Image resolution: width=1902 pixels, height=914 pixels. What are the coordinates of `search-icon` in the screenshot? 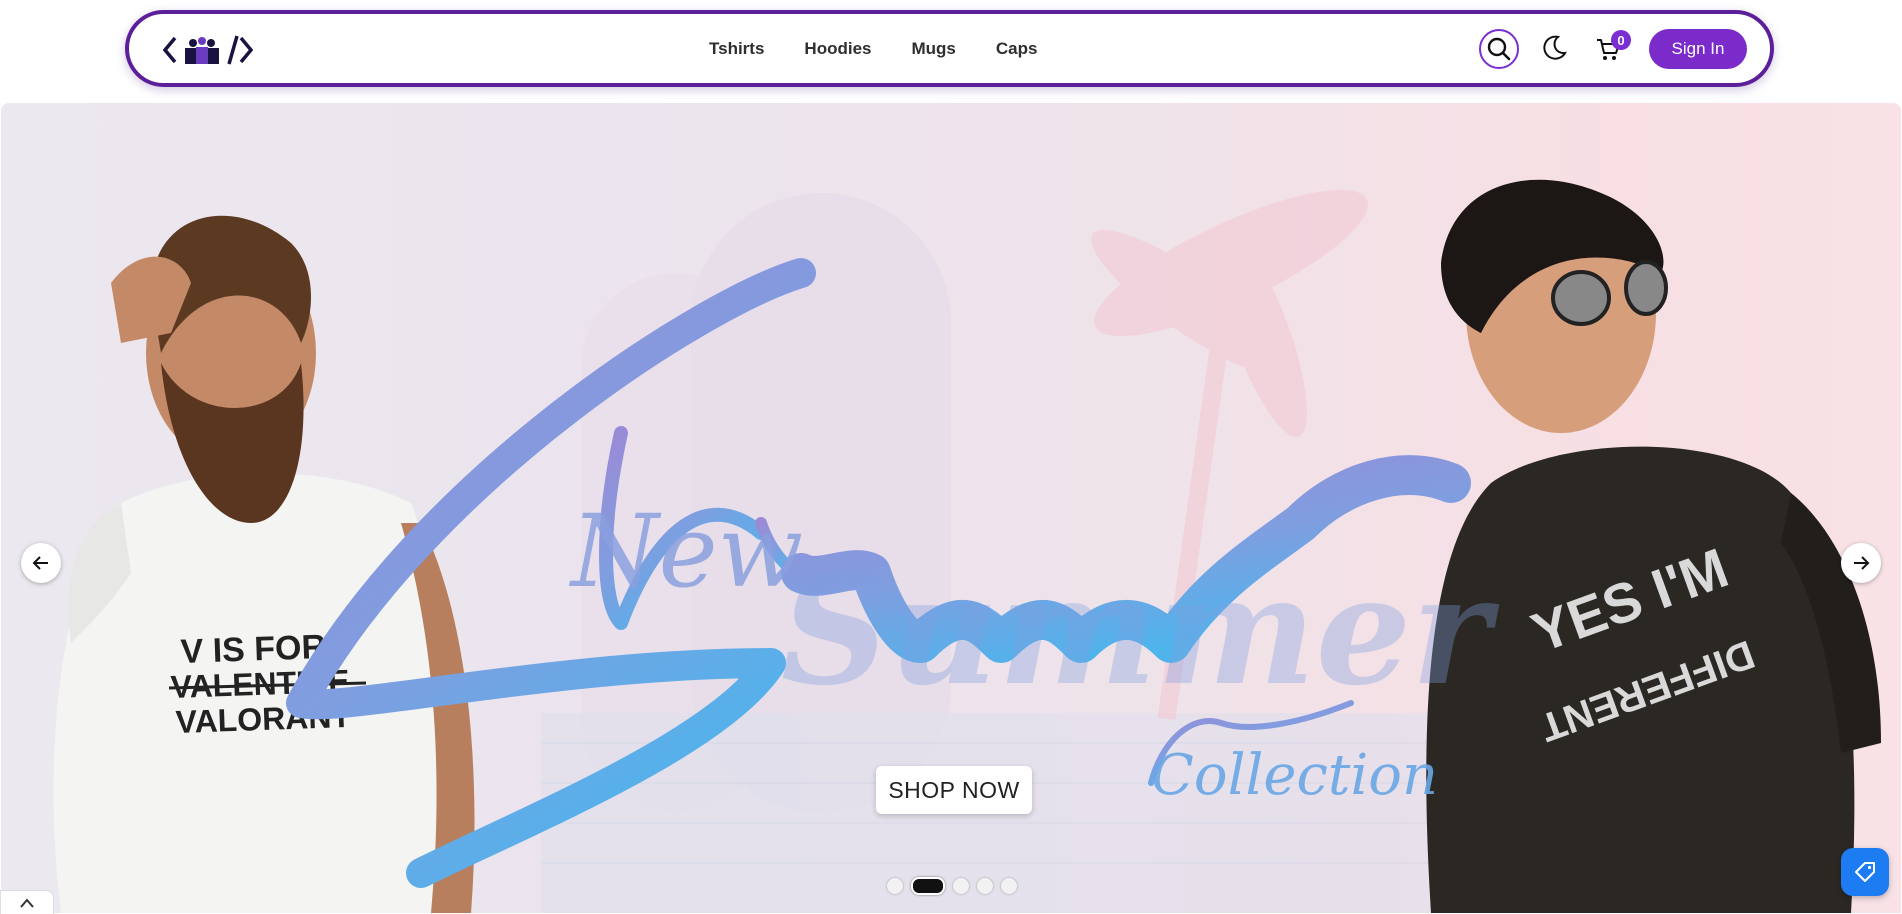 It's located at (1499, 49).